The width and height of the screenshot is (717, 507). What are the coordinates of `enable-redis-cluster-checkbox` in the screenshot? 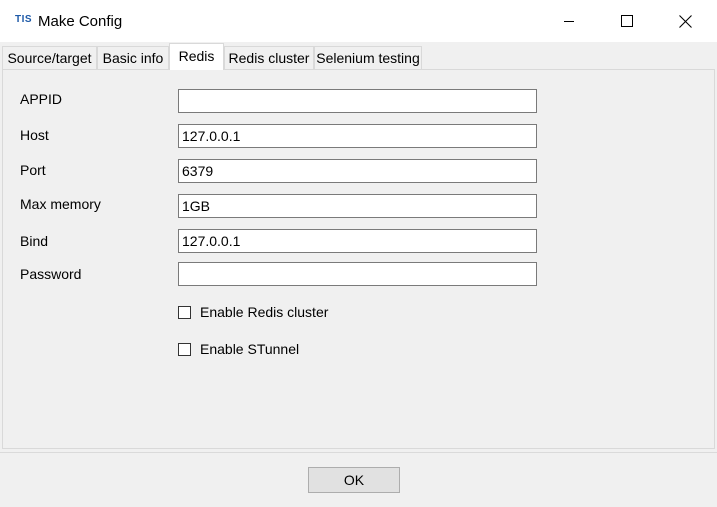 It's located at (184, 312).